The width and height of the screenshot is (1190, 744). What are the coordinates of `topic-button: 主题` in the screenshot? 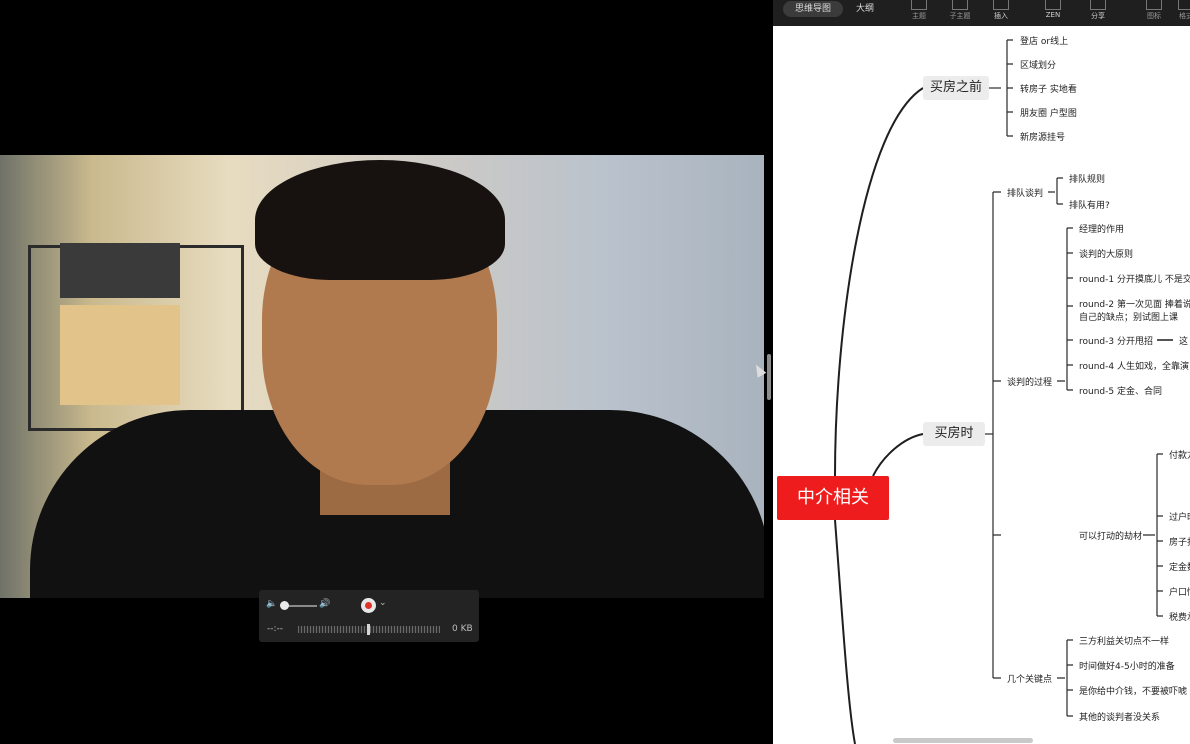 It's located at (919, 10).